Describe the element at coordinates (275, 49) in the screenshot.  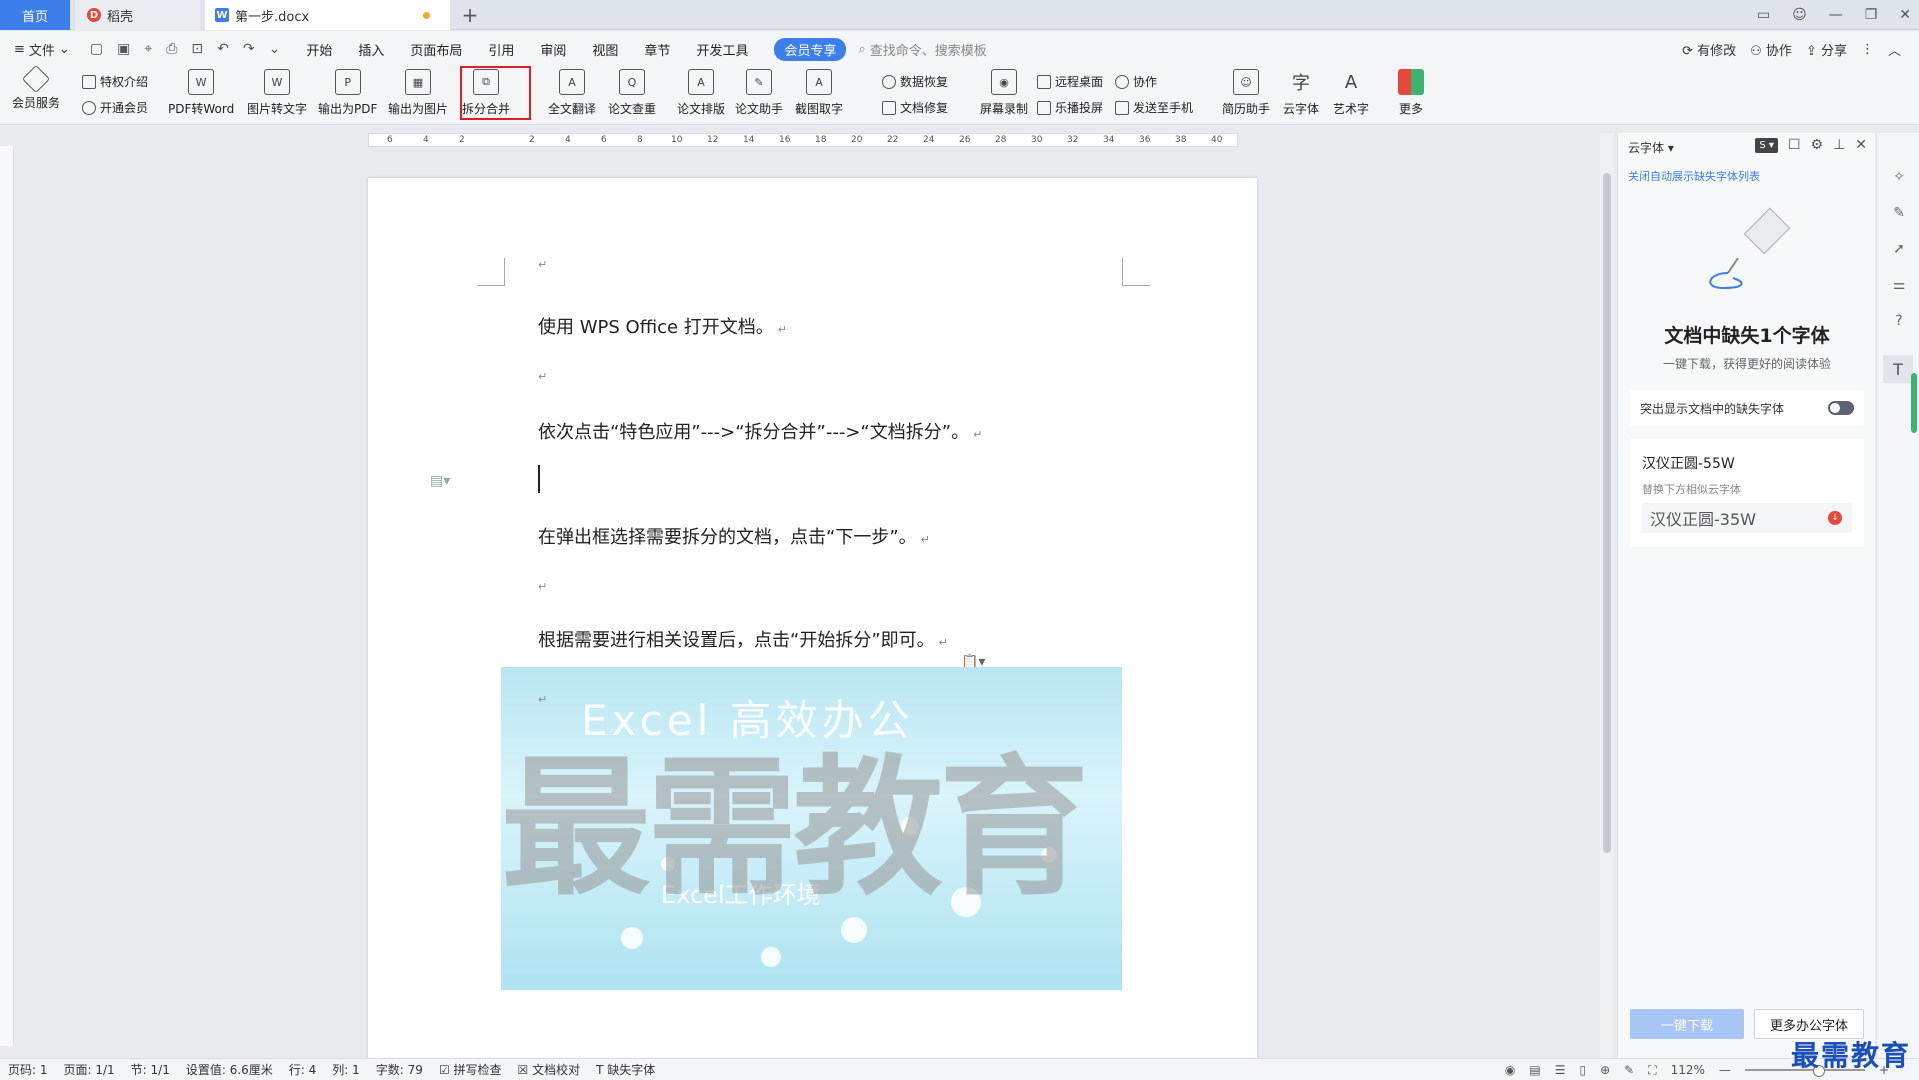
I see `customize-chevron-icon: ⌄` at that location.